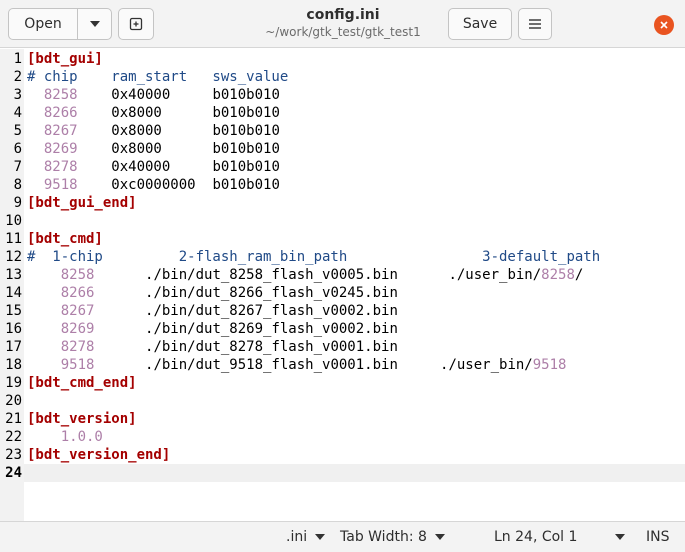 This screenshot has height=552, width=685. Describe the element at coordinates (77, 311) in the screenshot. I see `number-text: 8267` at that location.